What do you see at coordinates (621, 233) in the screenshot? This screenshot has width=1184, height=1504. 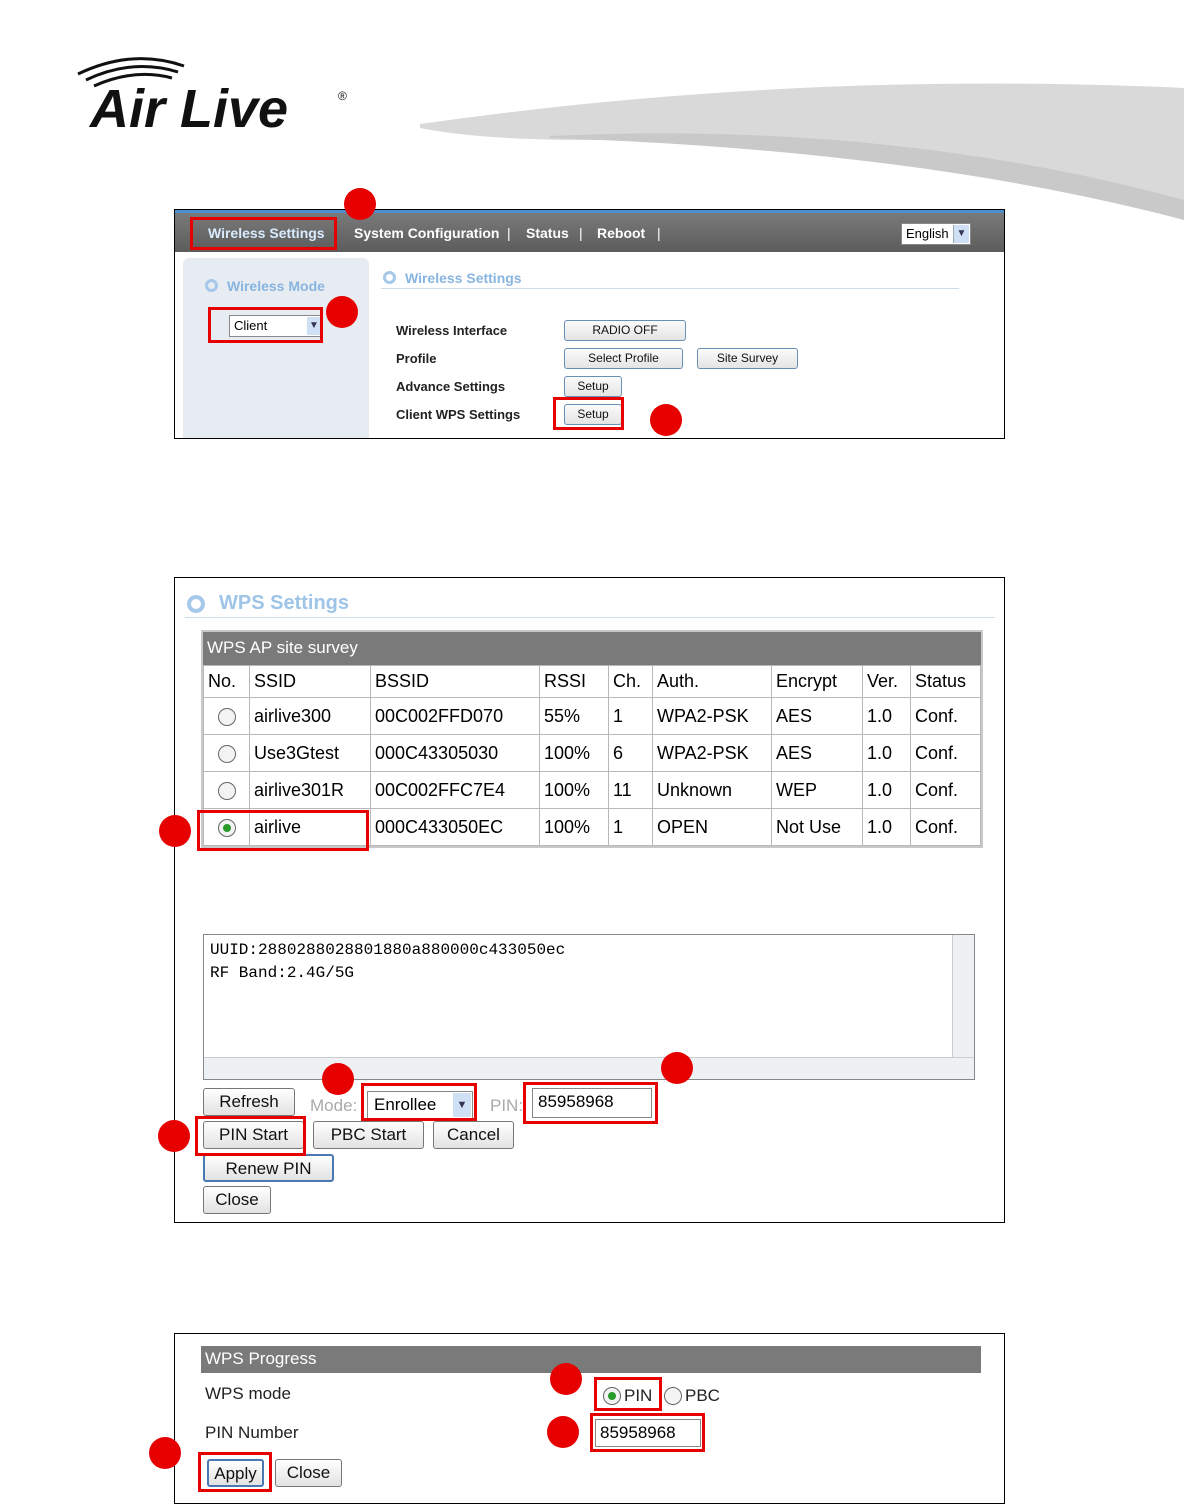 I see `nav-reboot: Reboot` at bounding box center [621, 233].